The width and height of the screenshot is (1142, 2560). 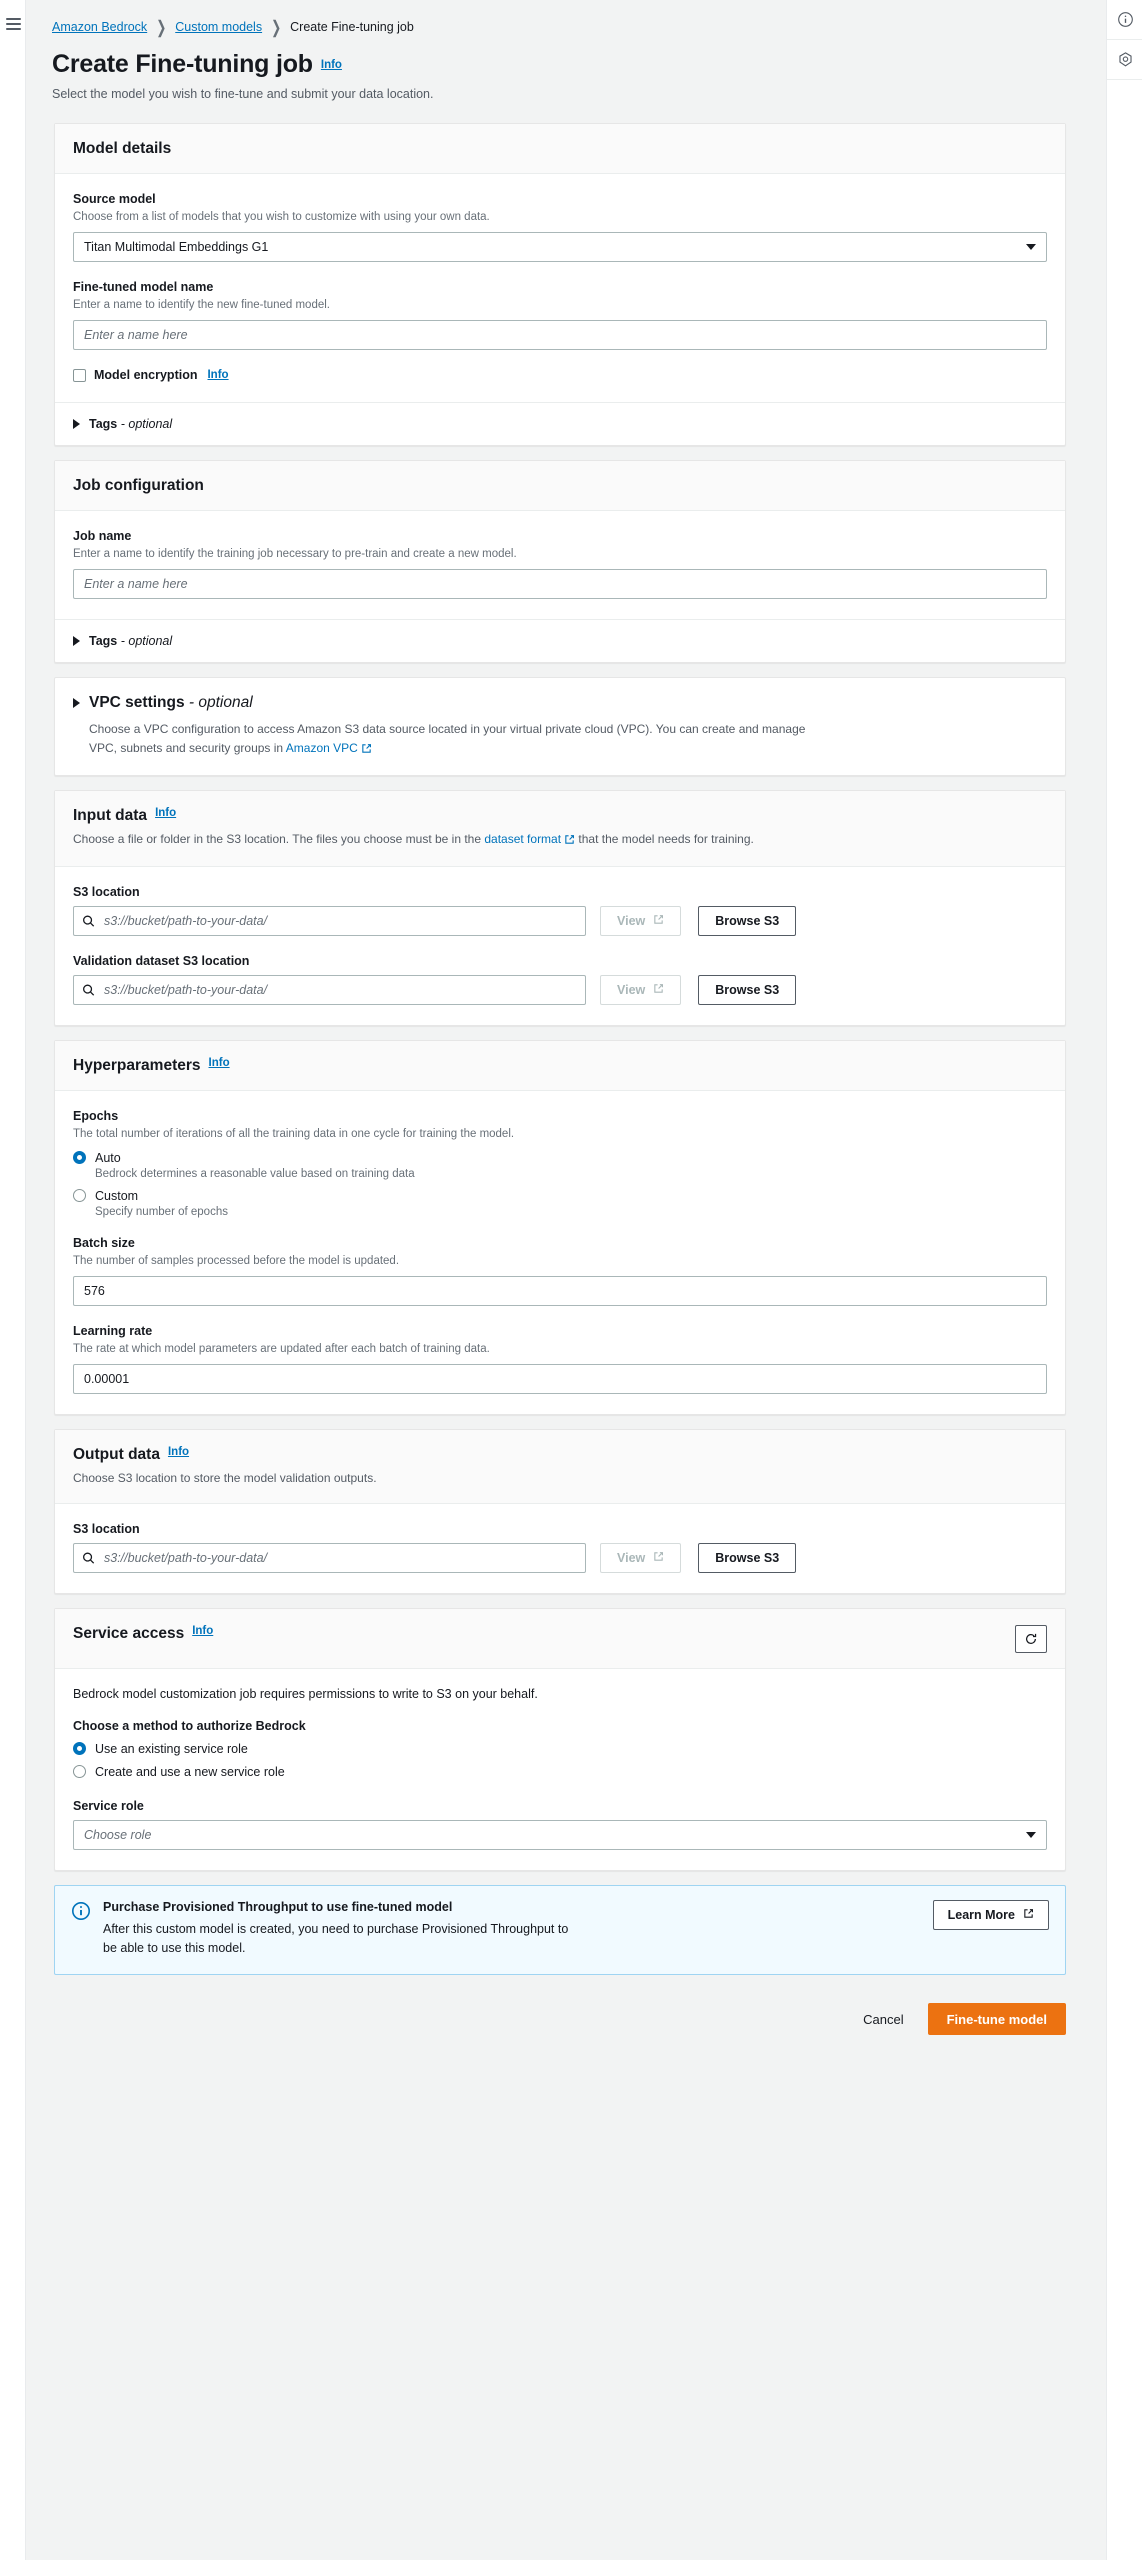 What do you see at coordinates (560, 1834) in the screenshot?
I see `service-role-select: Choose role` at bounding box center [560, 1834].